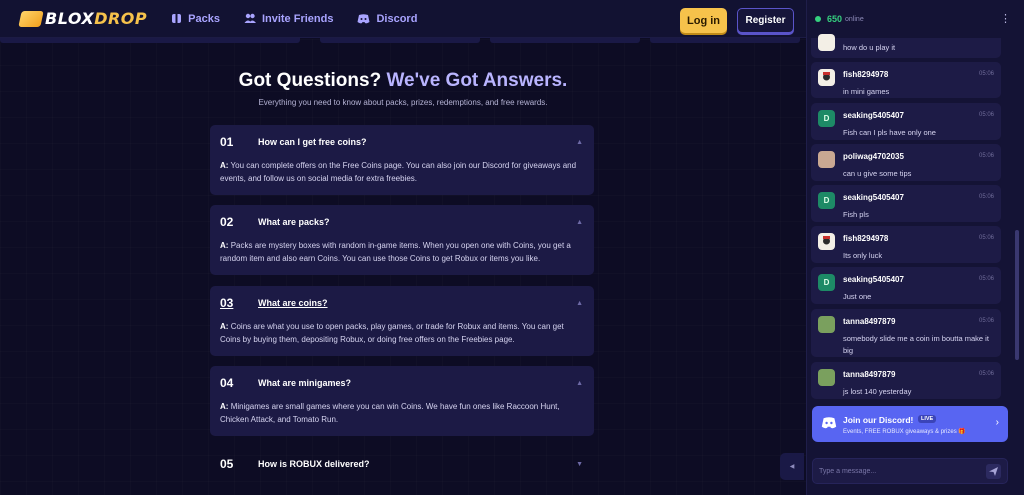 This screenshot has height=495, width=1024. Describe the element at coordinates (227, 303) in the screenshot. I see `faq-number: 03` at that location.